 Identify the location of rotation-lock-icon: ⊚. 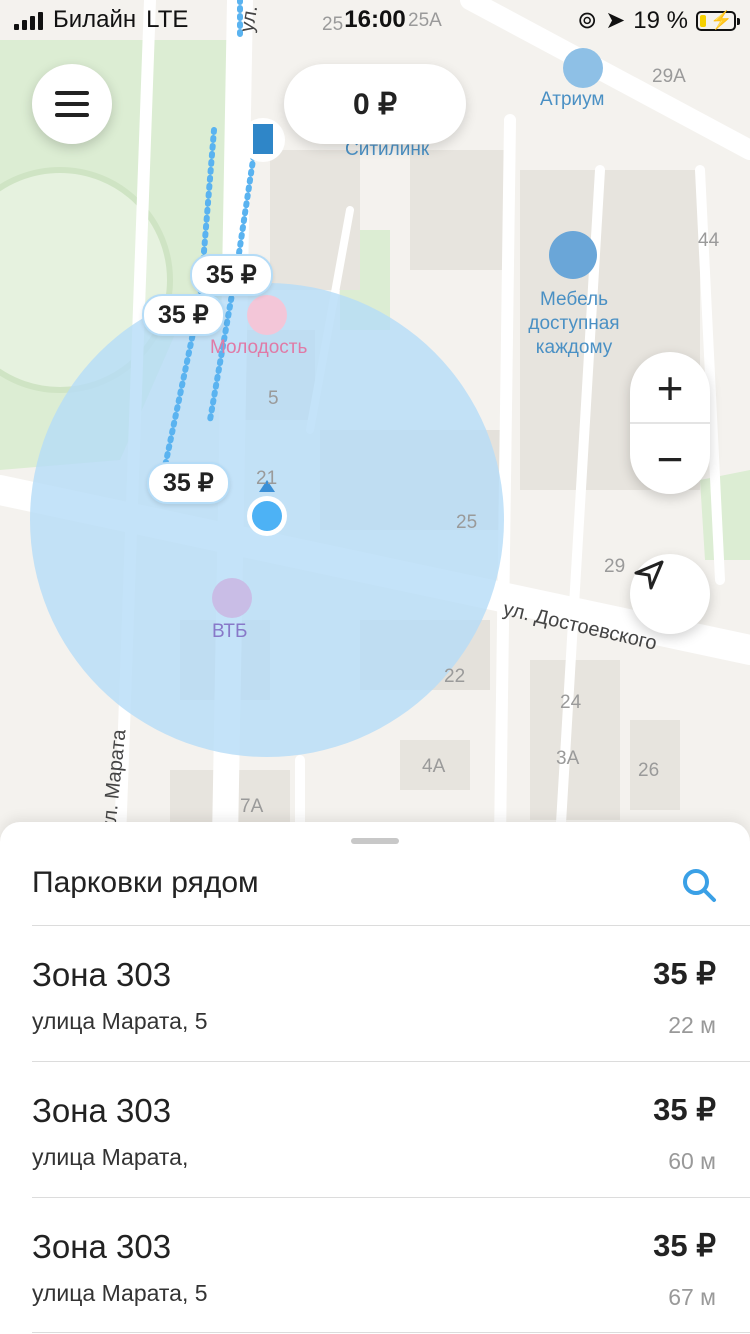
(587, 20).